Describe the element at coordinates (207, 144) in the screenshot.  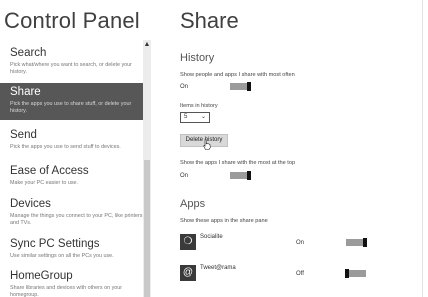
I see `hand-cursor-icon` at that location.